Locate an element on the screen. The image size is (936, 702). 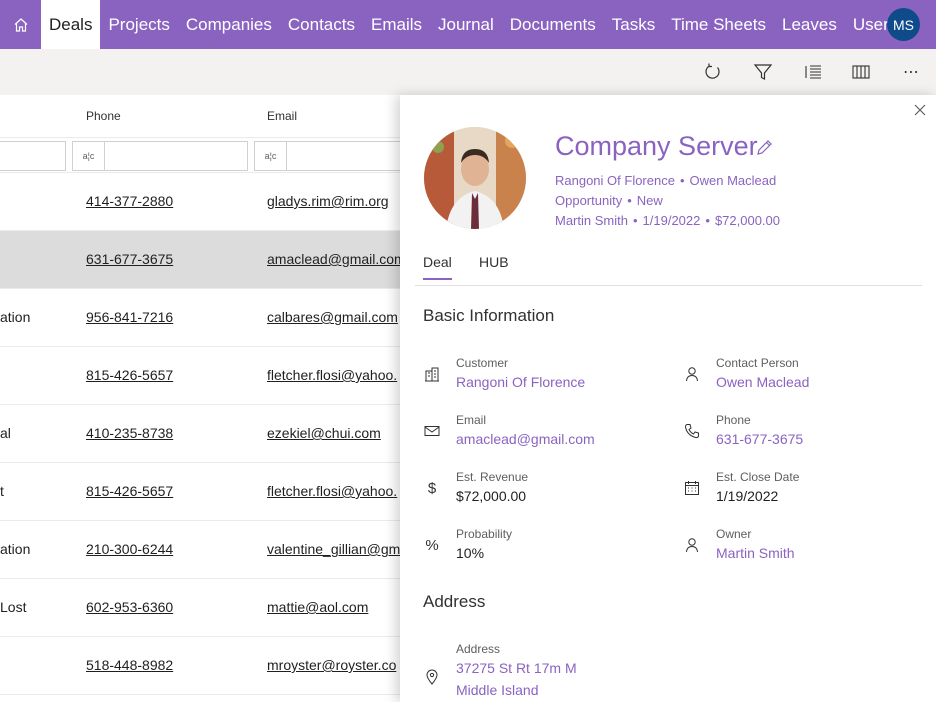
building-icon is located at coordinates (432, 374).